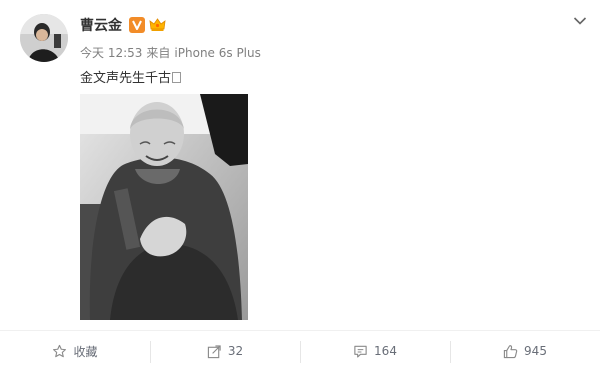 The image size is (600, 371). I want to click on author-avatar, so click(44, 38).